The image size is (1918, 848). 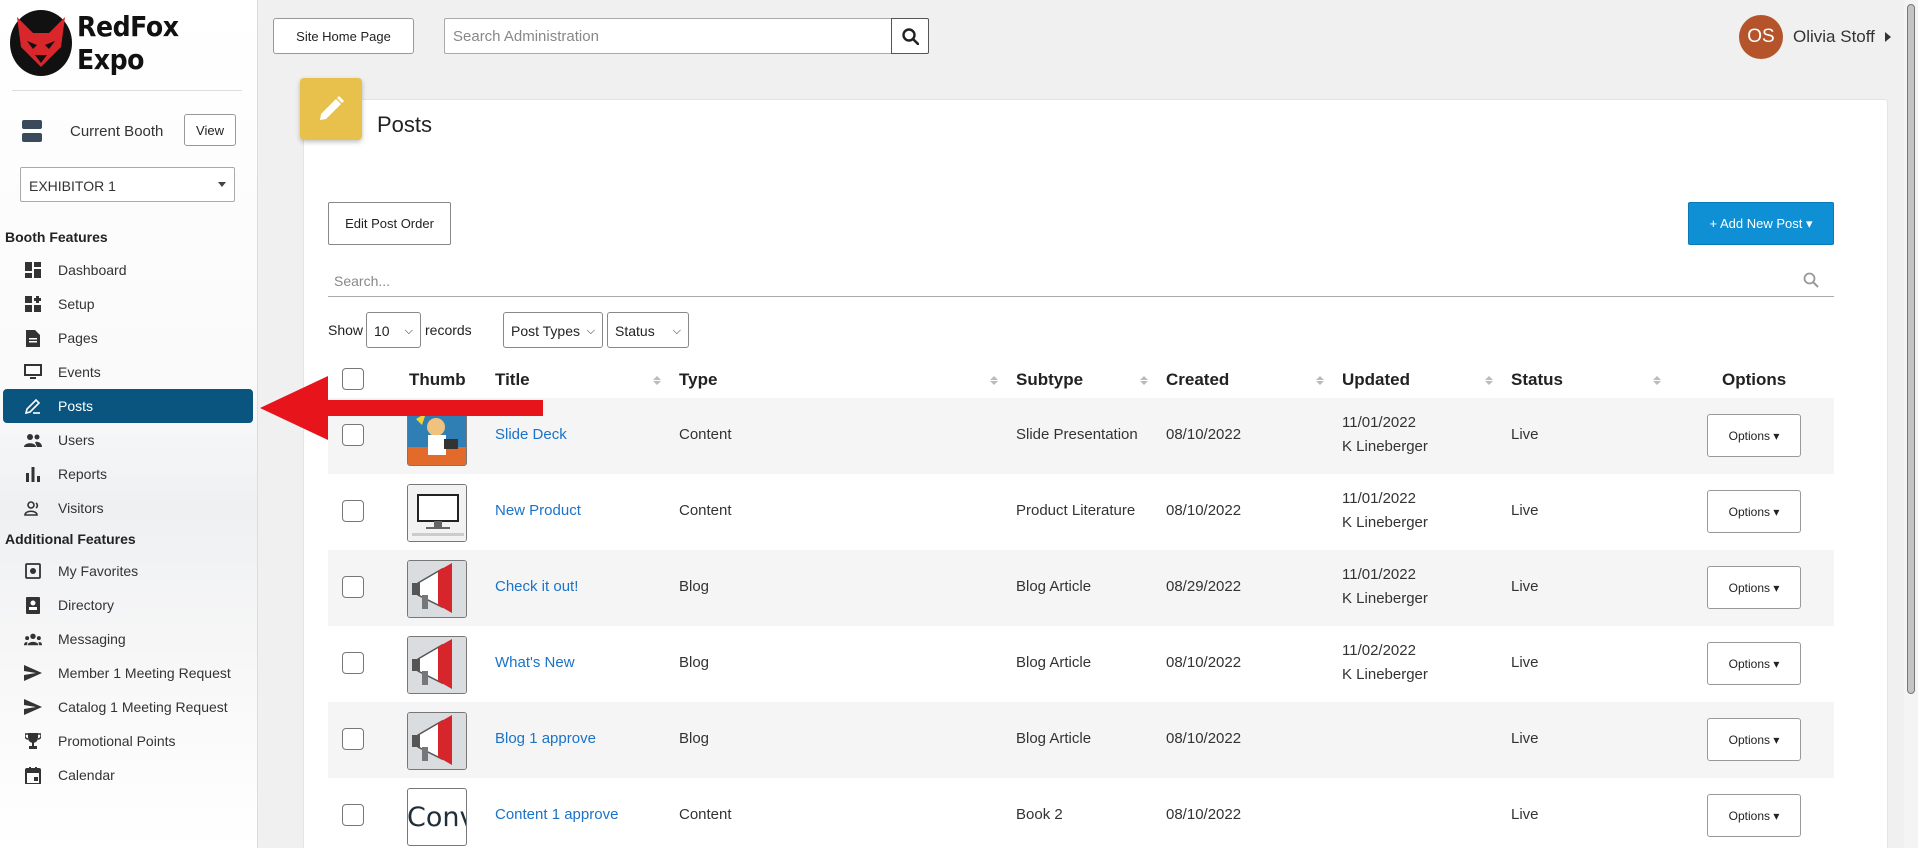 What do you see at coordinates (33, 605) in the screenshot?
I see `directory-icon` at bounding box center [33, 605].